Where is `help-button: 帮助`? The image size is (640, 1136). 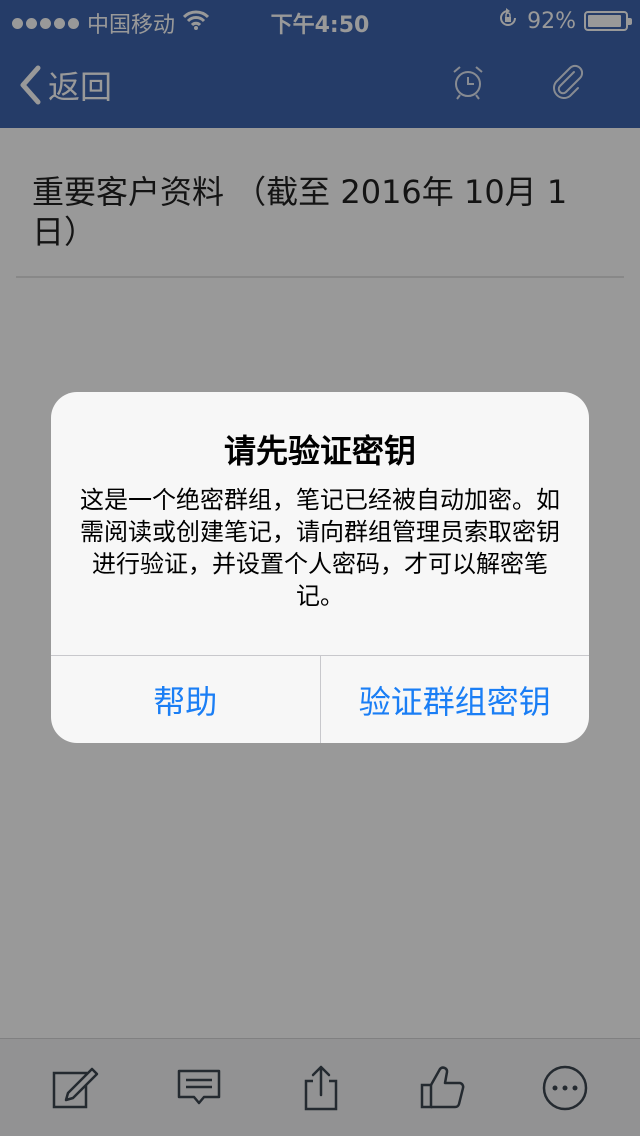 help-button: 帮助 is located at coordinates (185, 699).